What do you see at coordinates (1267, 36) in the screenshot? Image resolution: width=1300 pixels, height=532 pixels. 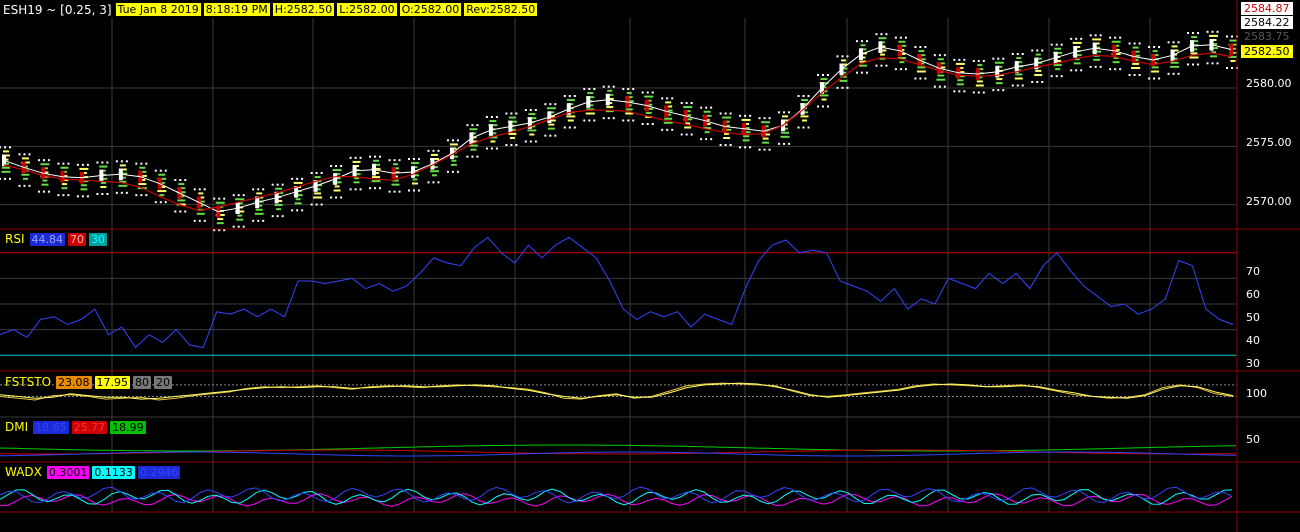 I see `price-ref-label: 2583.75` at bounding box center [1267, 36].